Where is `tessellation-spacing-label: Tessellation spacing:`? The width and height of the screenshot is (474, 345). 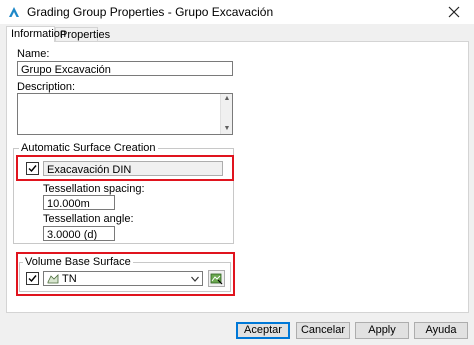 tessellation-spacing-label: Tessellation spacing: is located at coordinates (94, 189).